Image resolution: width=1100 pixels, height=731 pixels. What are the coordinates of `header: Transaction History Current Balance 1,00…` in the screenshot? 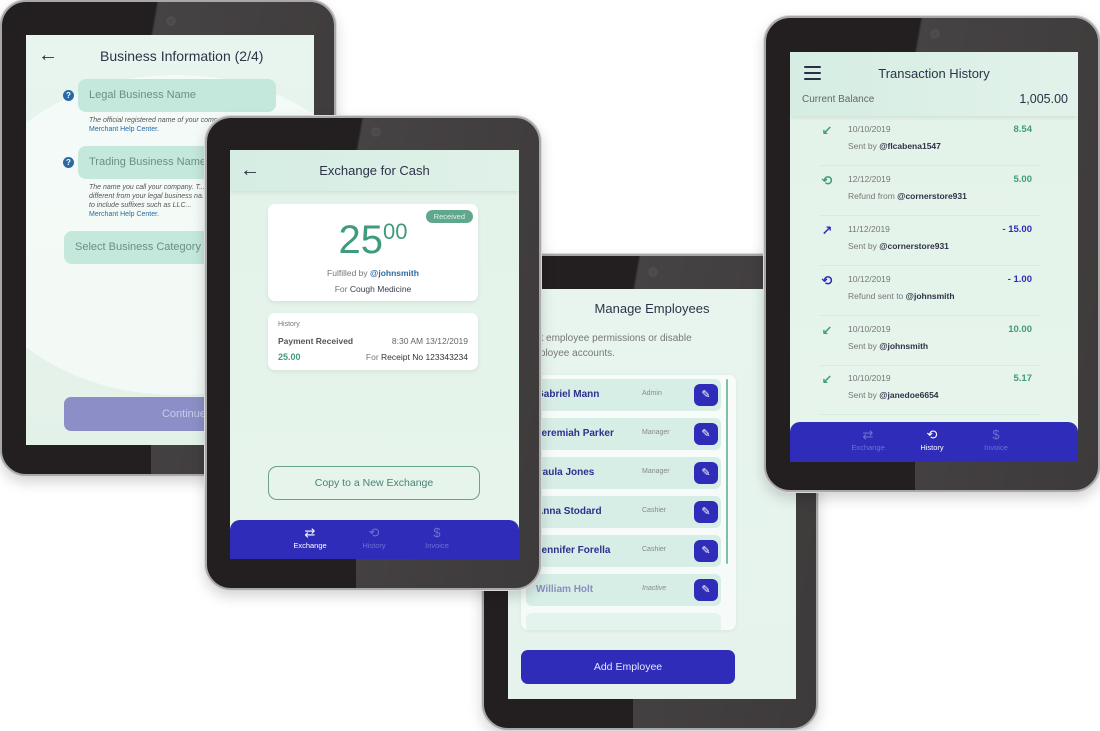 It's located at (934, 84).